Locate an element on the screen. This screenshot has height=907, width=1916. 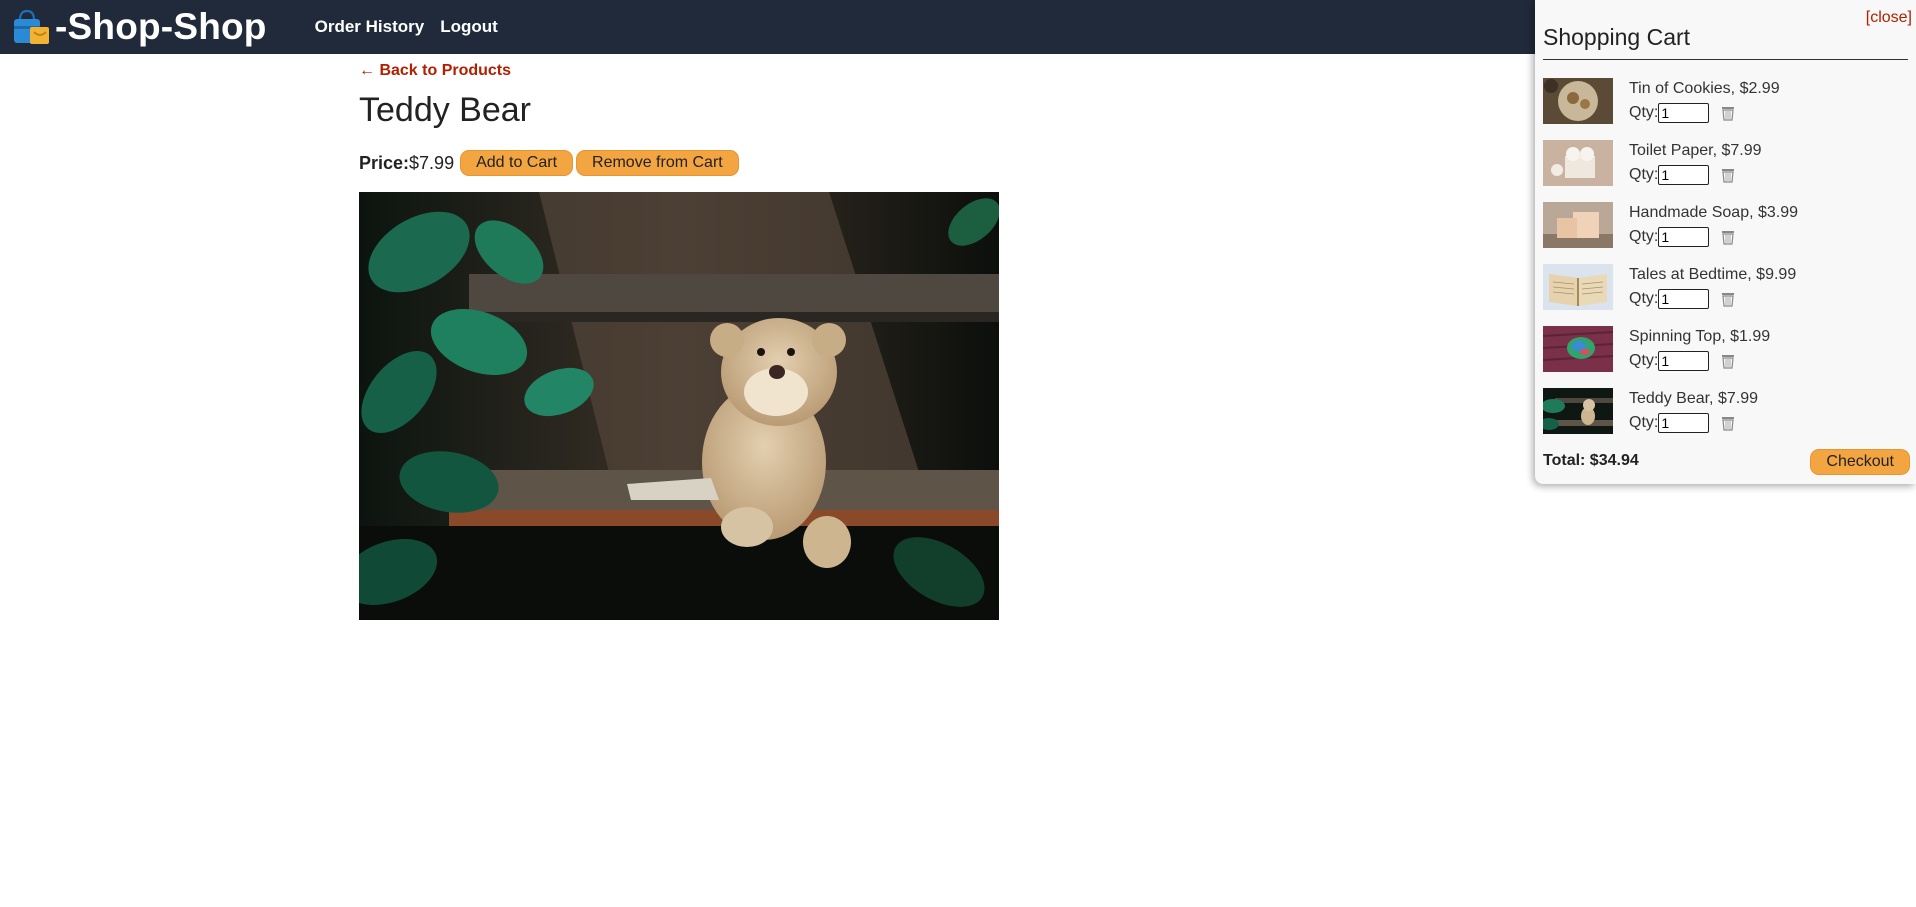
price-label: Price: is located at coordinates (384, 162).